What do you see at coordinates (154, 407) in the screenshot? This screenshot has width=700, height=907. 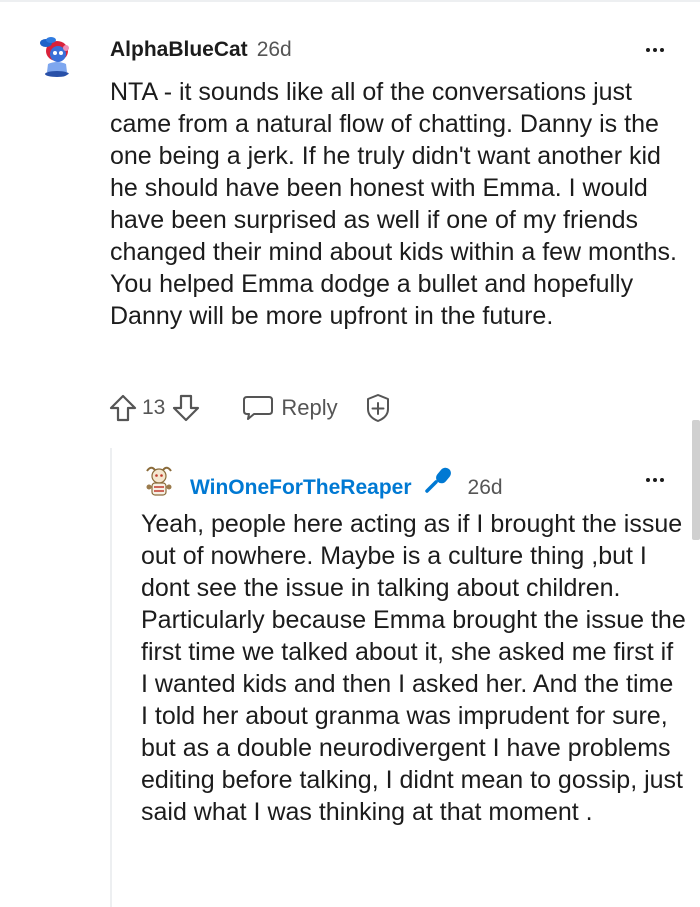 I see `vote-score: 13` at bounding box center [154, 407].